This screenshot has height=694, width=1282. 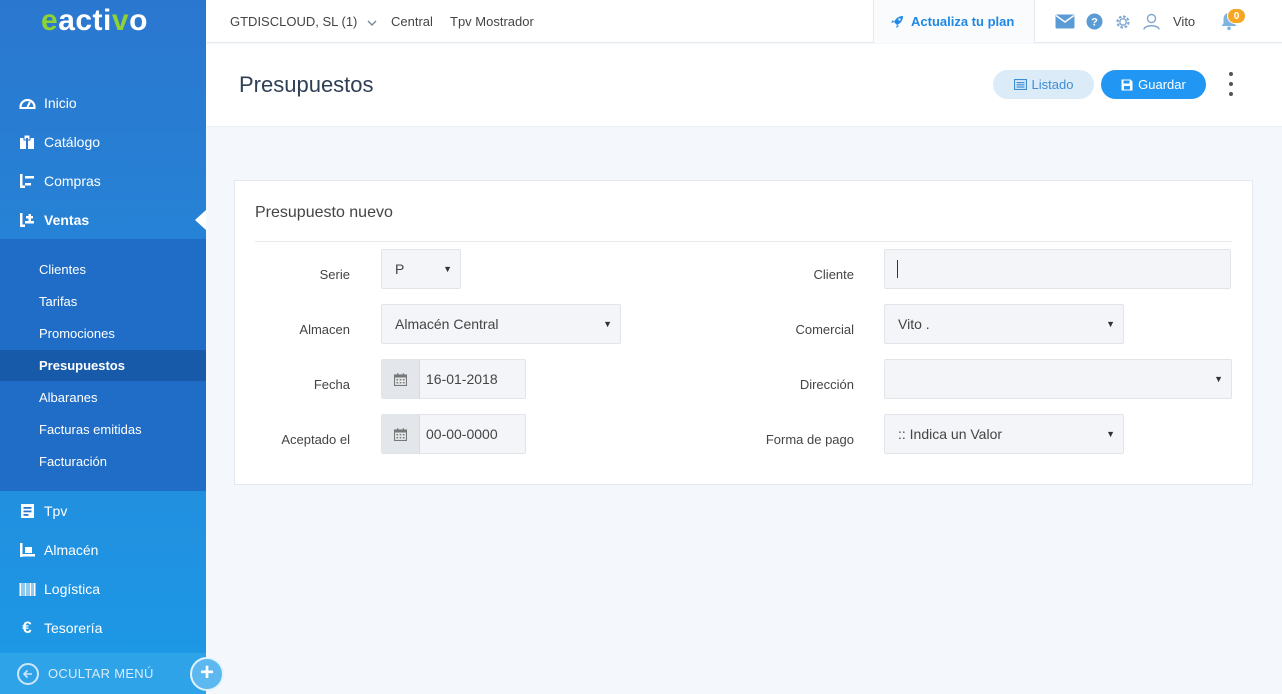 What do you see at coordinates (103, 103) in the screenshot?
I see `sidebar-item-inicio: Inicio` at bounding box center [103, 103].